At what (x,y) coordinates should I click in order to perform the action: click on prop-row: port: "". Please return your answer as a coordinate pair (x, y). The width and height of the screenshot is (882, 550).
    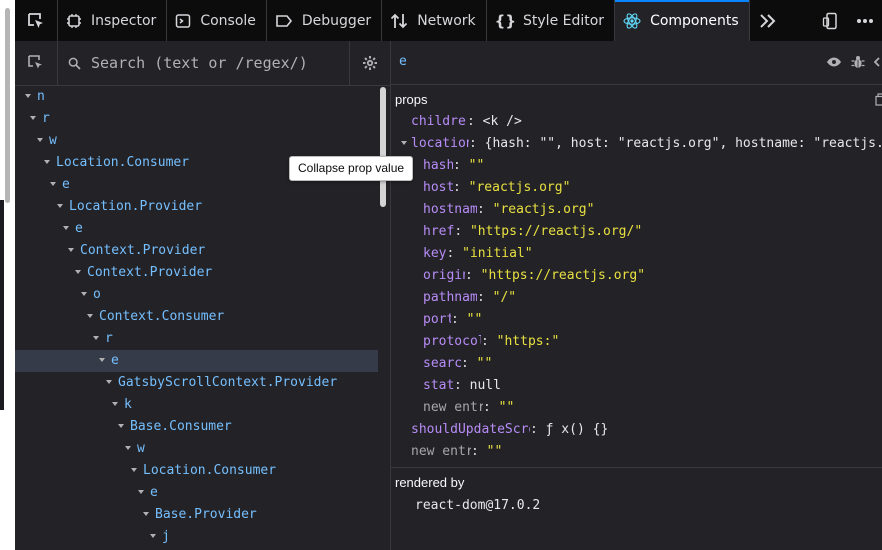
    Looking at the image, I should click on (452, 320).